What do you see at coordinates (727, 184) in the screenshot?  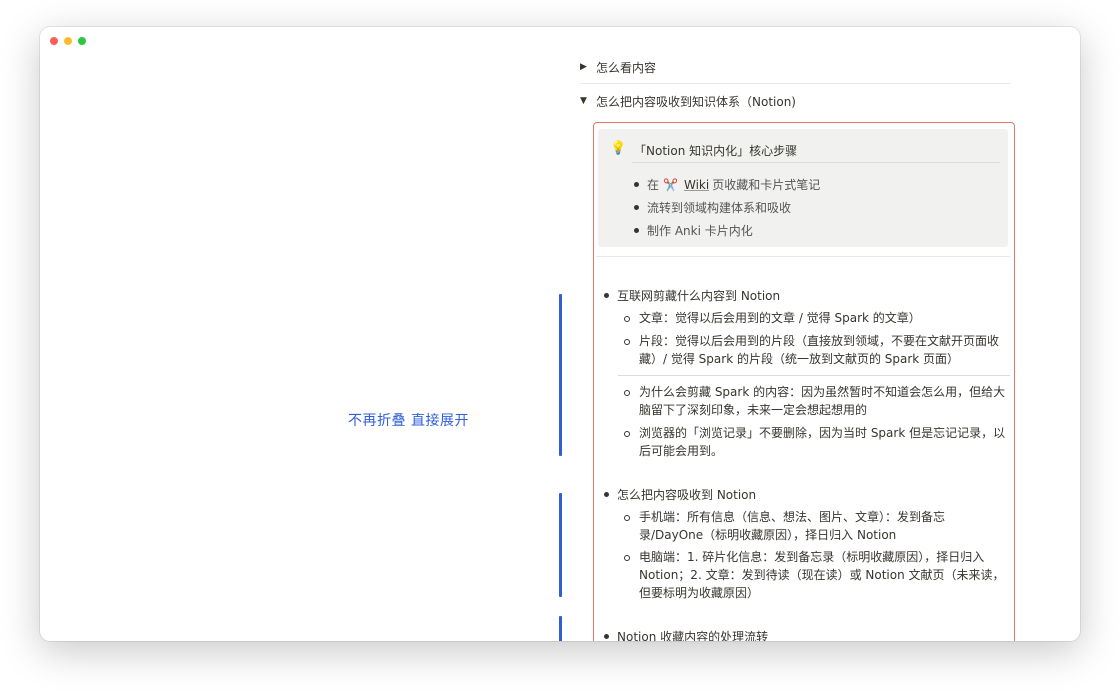 I see `list-item: 在 ✂️ Wiki 页收藏和卡片式笔记` at bounding box center [727, 184].